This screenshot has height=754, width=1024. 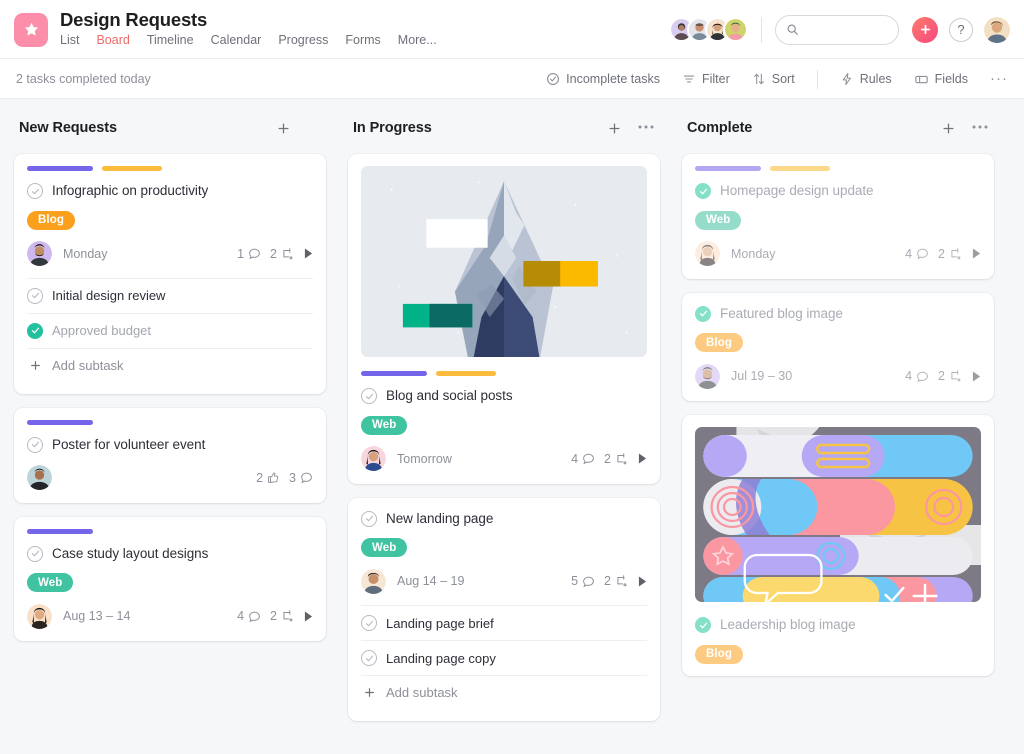 I want to click on subtask-row: Approved budget, so click(x=170, y=330).